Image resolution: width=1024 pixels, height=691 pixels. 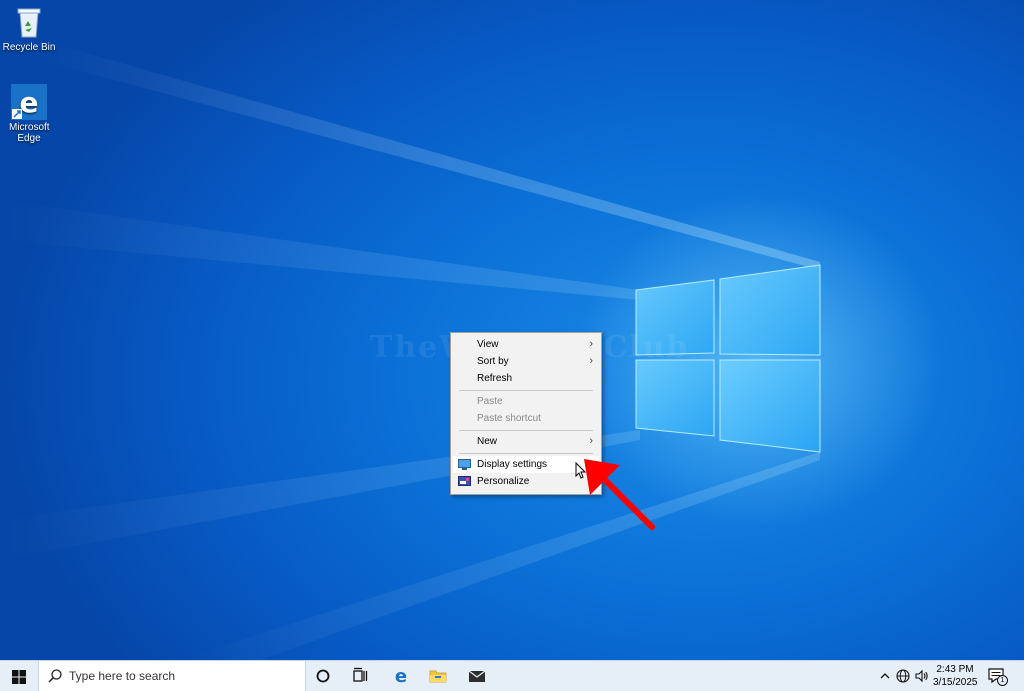 I want to click on clock: 2:43 PM 3/15/2025, so click(x=955, y=676).